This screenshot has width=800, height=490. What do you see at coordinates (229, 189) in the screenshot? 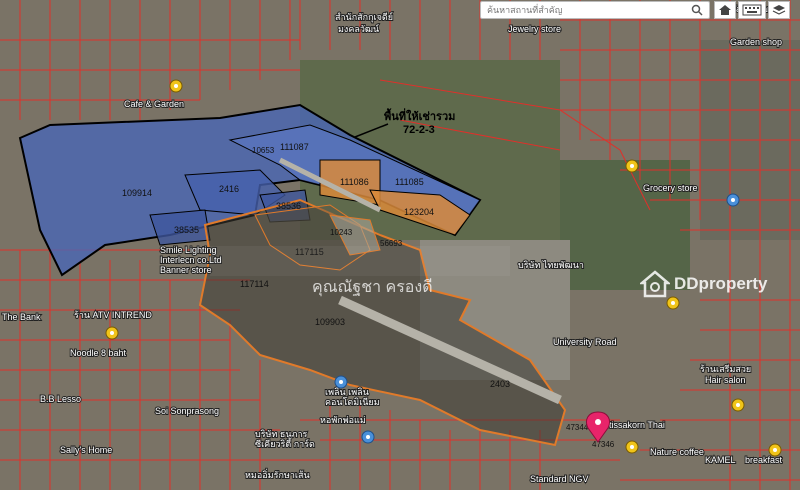
I see `label-parcel-2416: 2416` at bounding box center [229, 189].